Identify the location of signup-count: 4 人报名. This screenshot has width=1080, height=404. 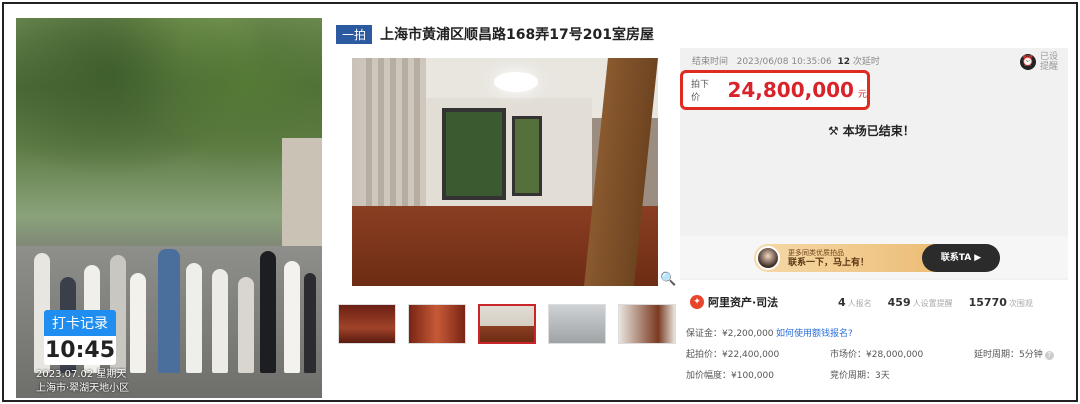
(855, 302).